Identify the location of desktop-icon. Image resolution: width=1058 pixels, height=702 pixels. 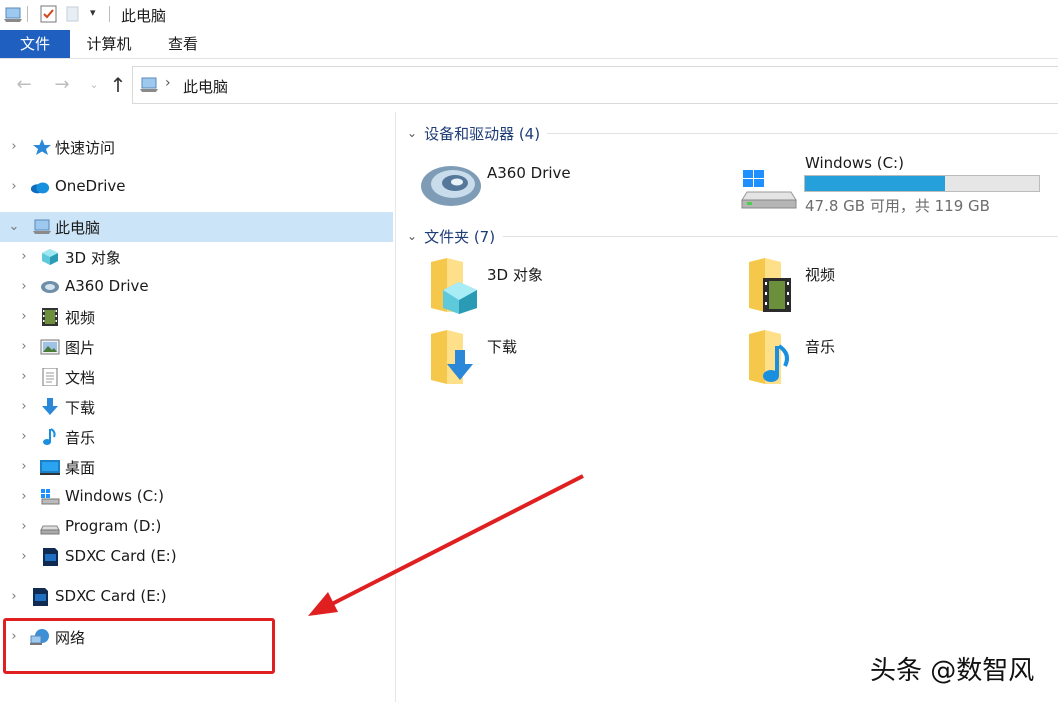
(50, 467).